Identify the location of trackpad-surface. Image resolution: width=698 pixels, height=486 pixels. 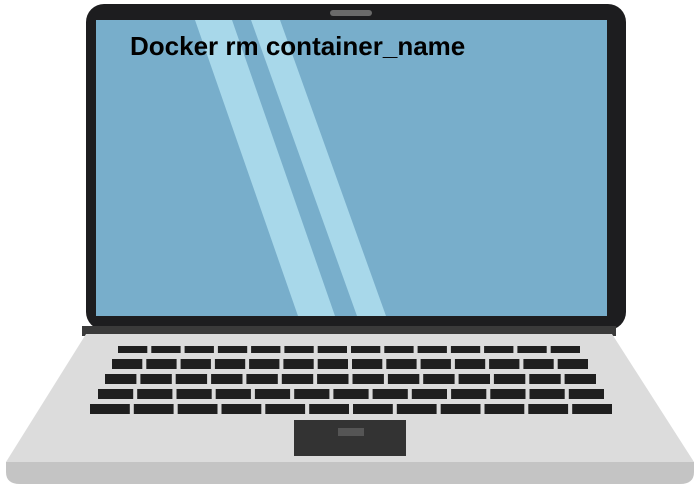
(351, 432).